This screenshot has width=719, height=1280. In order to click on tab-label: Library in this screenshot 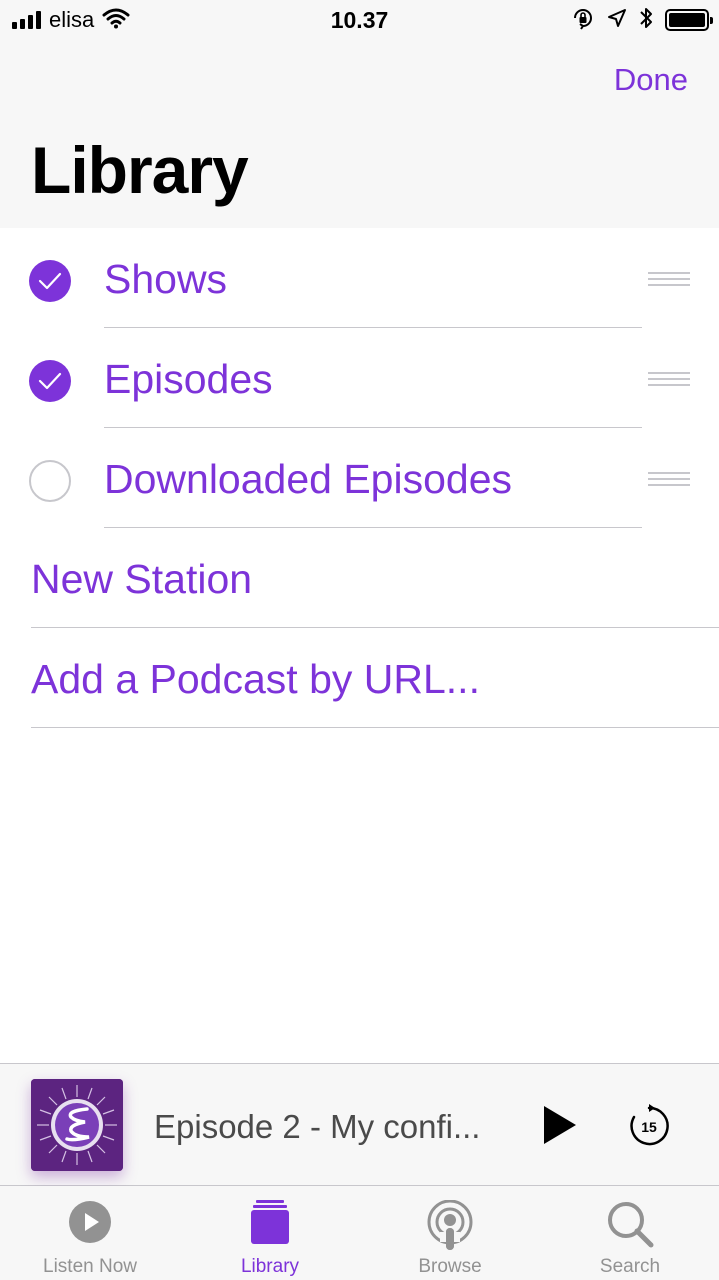, I will do `click(270, 1266)`.